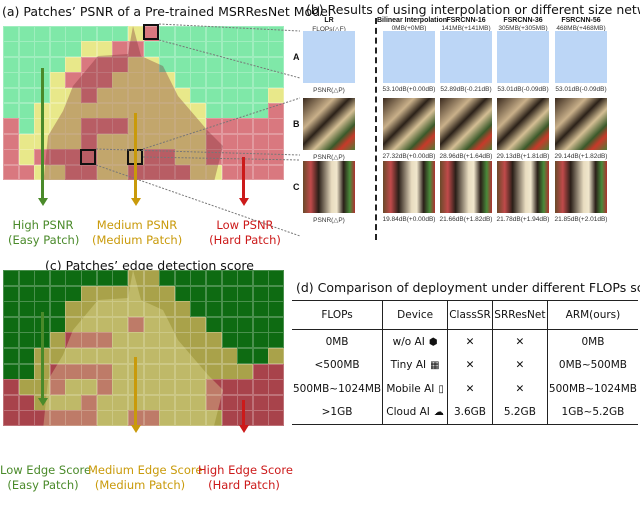 The height and width of the screenshot is (507, 640). Describe the element at coordinates (470, 412) in the screenshot. I see `cell-classsr: 3.6GB` at that location.